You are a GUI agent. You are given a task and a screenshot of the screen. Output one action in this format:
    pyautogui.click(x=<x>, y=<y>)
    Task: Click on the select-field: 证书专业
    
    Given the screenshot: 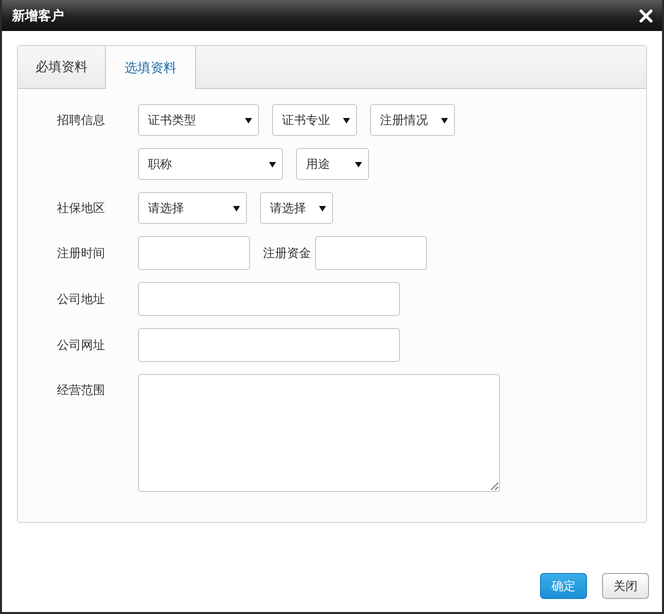 What is the action you would take?
    pyautogui.click(x=314, y=120)
    